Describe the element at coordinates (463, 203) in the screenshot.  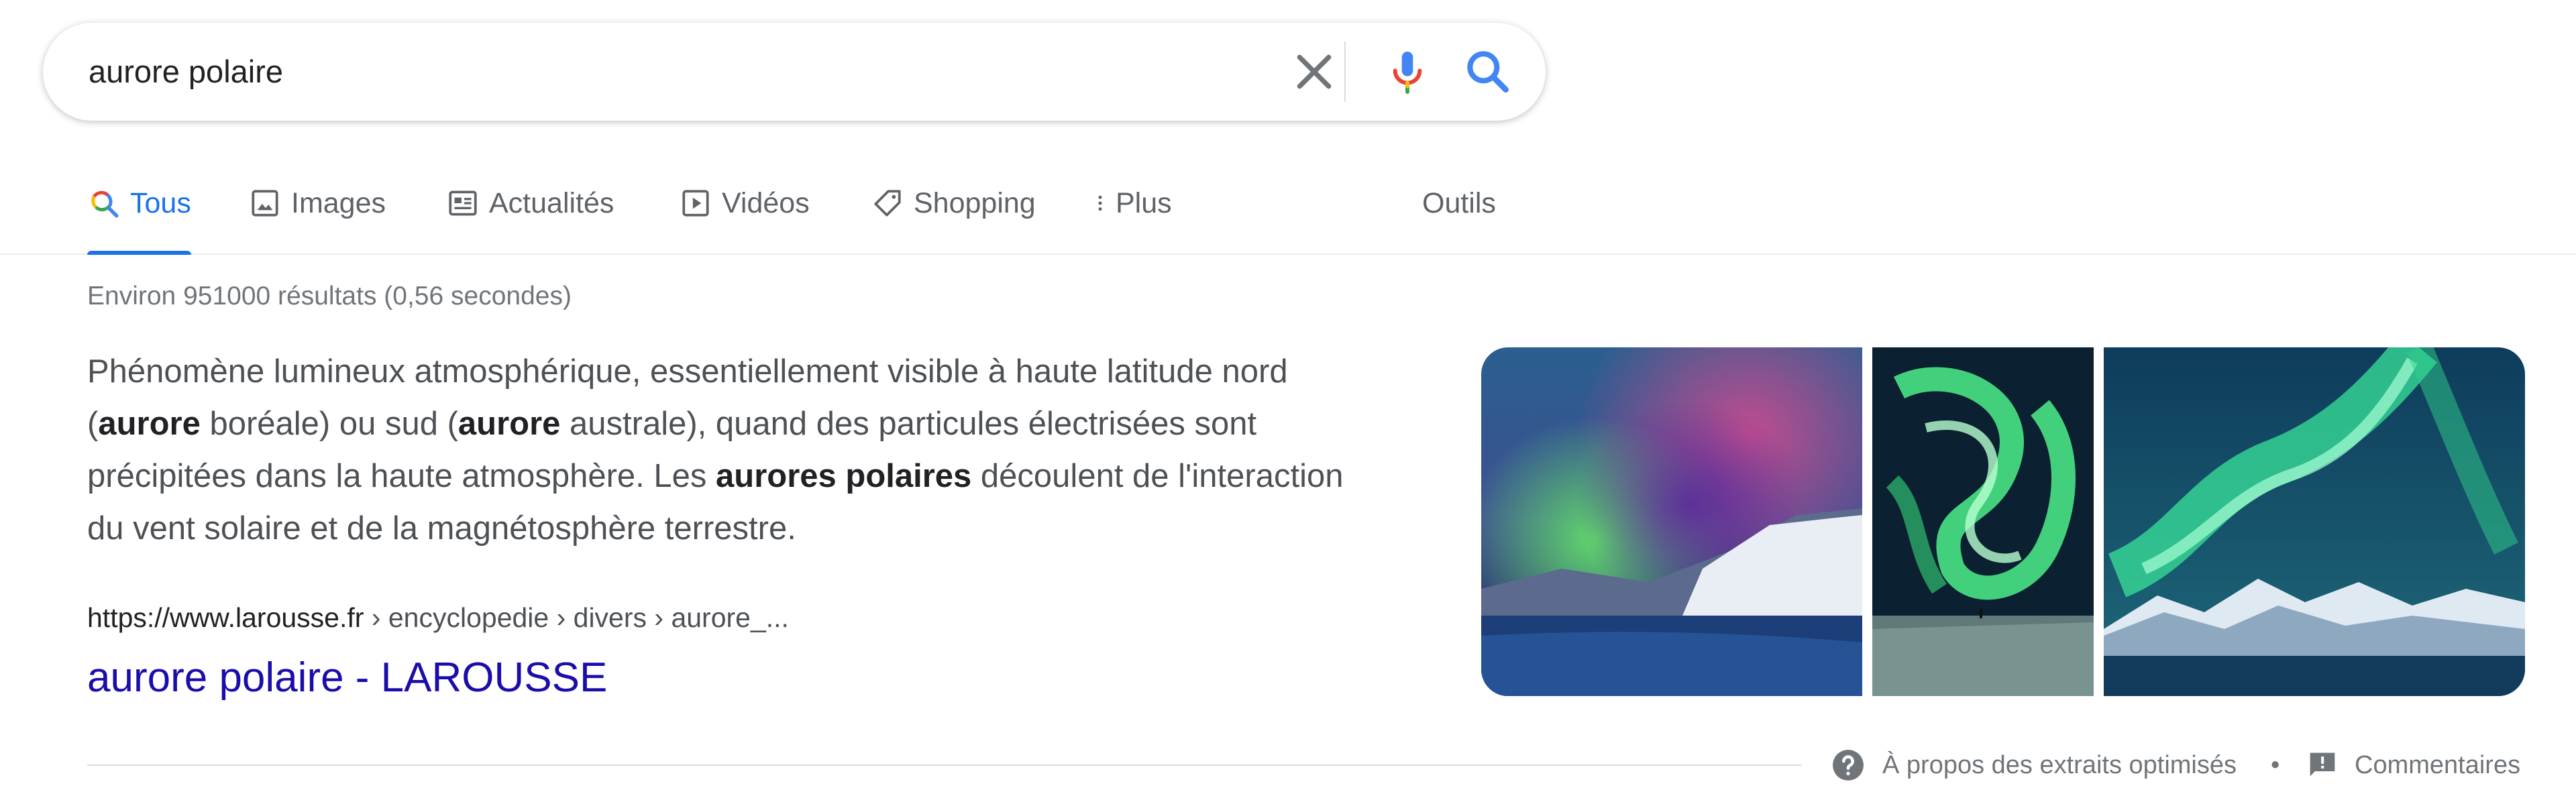
I see `news-icon` at that location.